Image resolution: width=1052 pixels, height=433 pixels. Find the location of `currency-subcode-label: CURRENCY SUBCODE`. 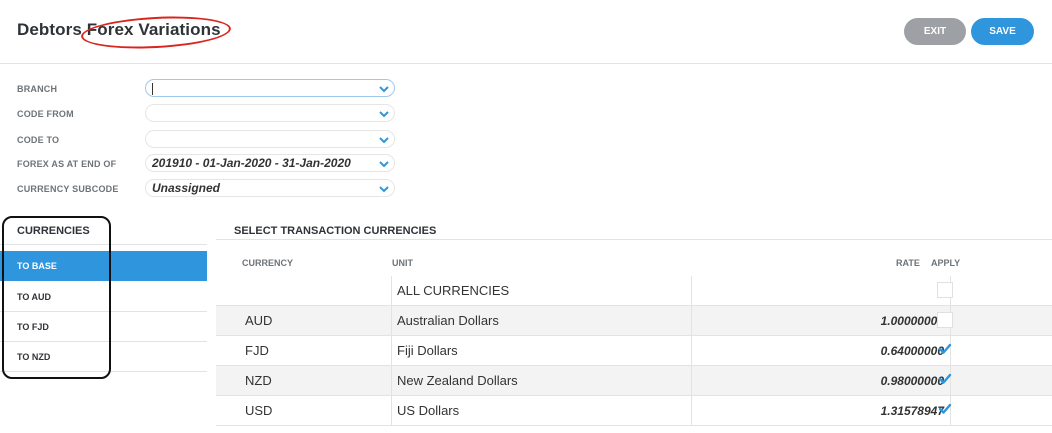

currency-subcode-label: CURRENCY SUBCODE is located at coordinates (68, 189).